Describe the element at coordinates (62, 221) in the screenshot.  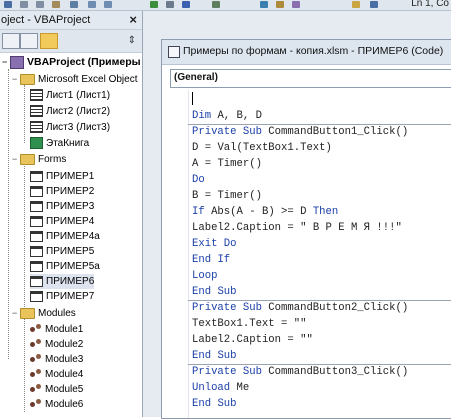
I see `form-item: ПРИМЕР4` at that location.